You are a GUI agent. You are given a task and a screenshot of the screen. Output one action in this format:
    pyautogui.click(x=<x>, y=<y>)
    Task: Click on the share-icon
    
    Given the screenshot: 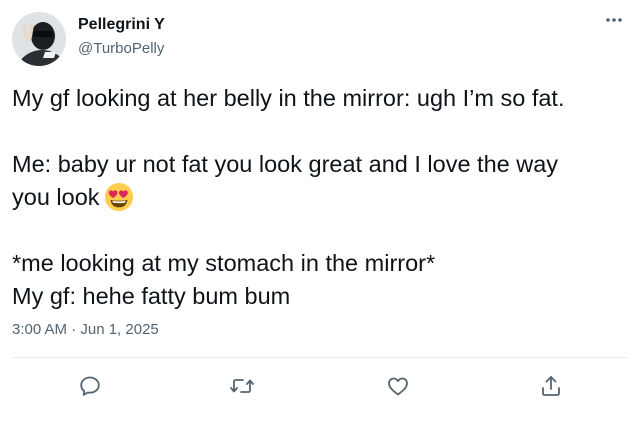 What is the action you would take?
    pyautogui.click(x=551, y=386)
    